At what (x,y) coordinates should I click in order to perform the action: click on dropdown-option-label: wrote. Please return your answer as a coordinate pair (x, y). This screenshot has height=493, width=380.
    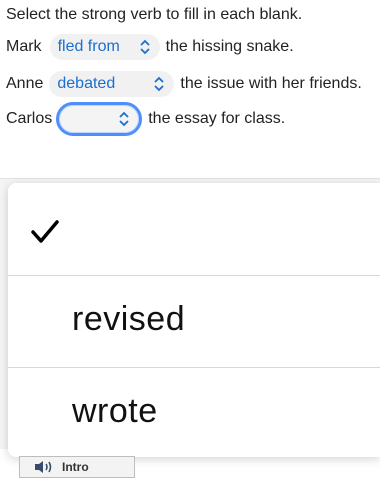
    Looking at the image, I should click on (115, 411).